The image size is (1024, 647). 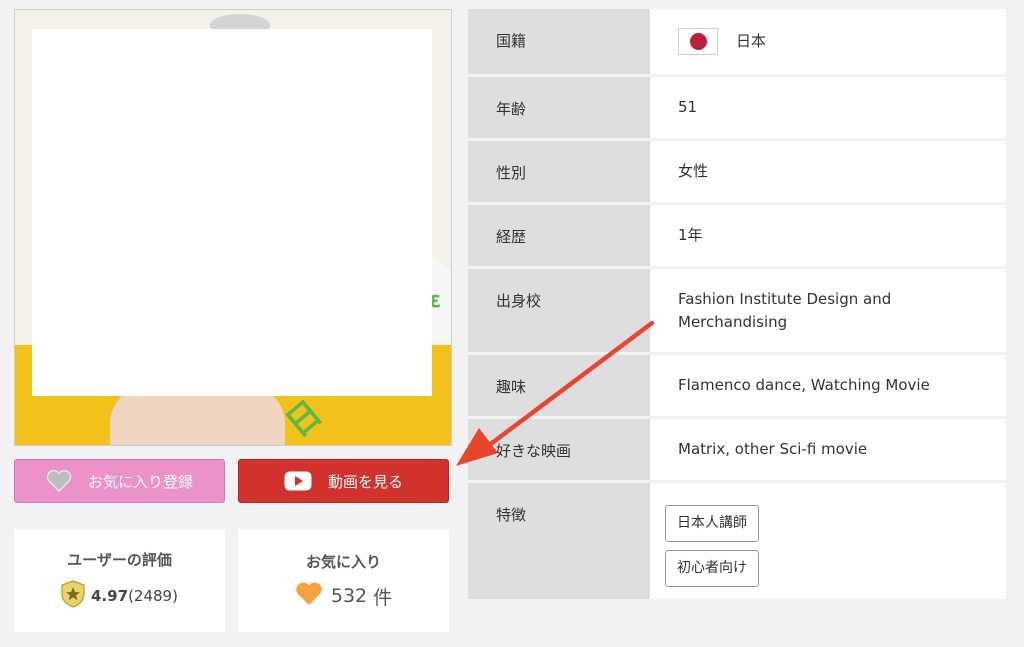 What do you see at coordinates (343, 580) in the screenshot?
I see `favorites-card: お気に入り 532 件` at bounding box center [343, 580].